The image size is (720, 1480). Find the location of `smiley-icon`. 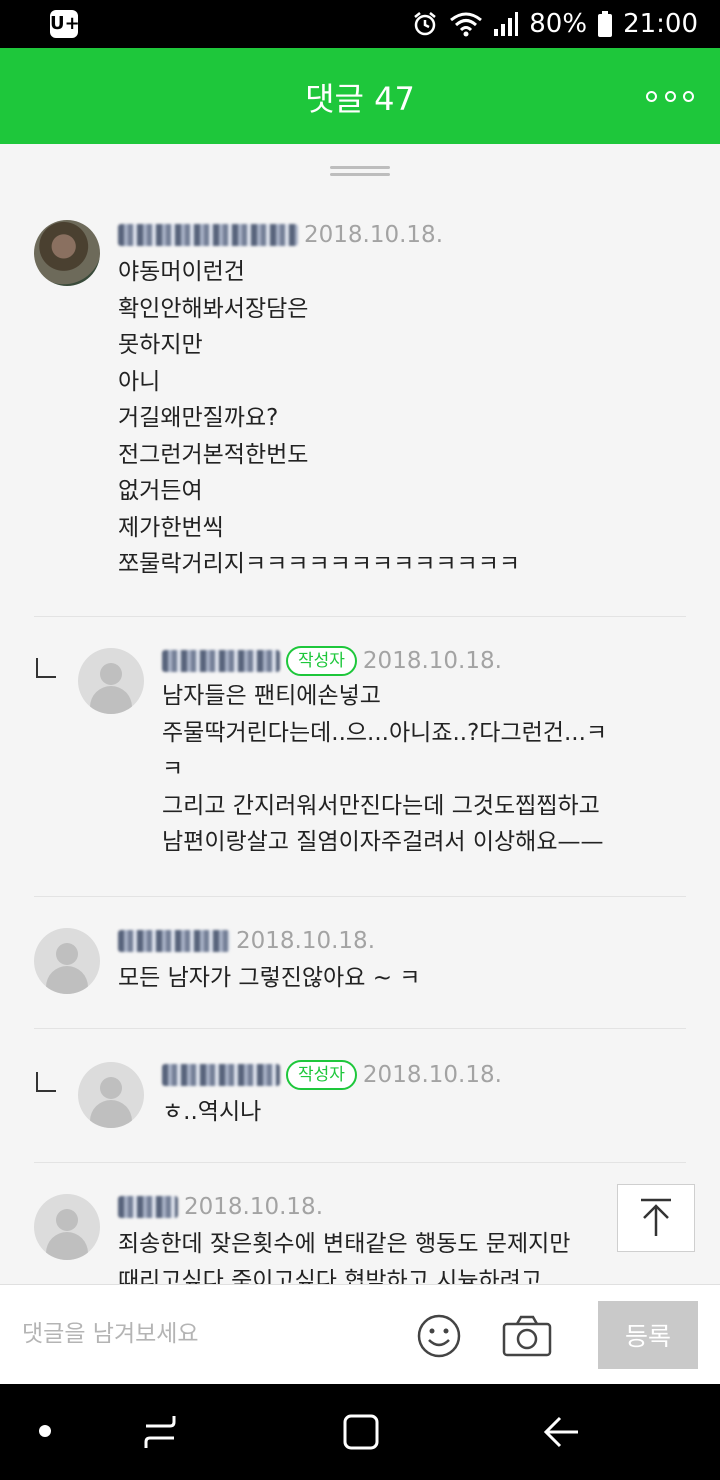

smiley-icon is located at coordinates (439, 1336).